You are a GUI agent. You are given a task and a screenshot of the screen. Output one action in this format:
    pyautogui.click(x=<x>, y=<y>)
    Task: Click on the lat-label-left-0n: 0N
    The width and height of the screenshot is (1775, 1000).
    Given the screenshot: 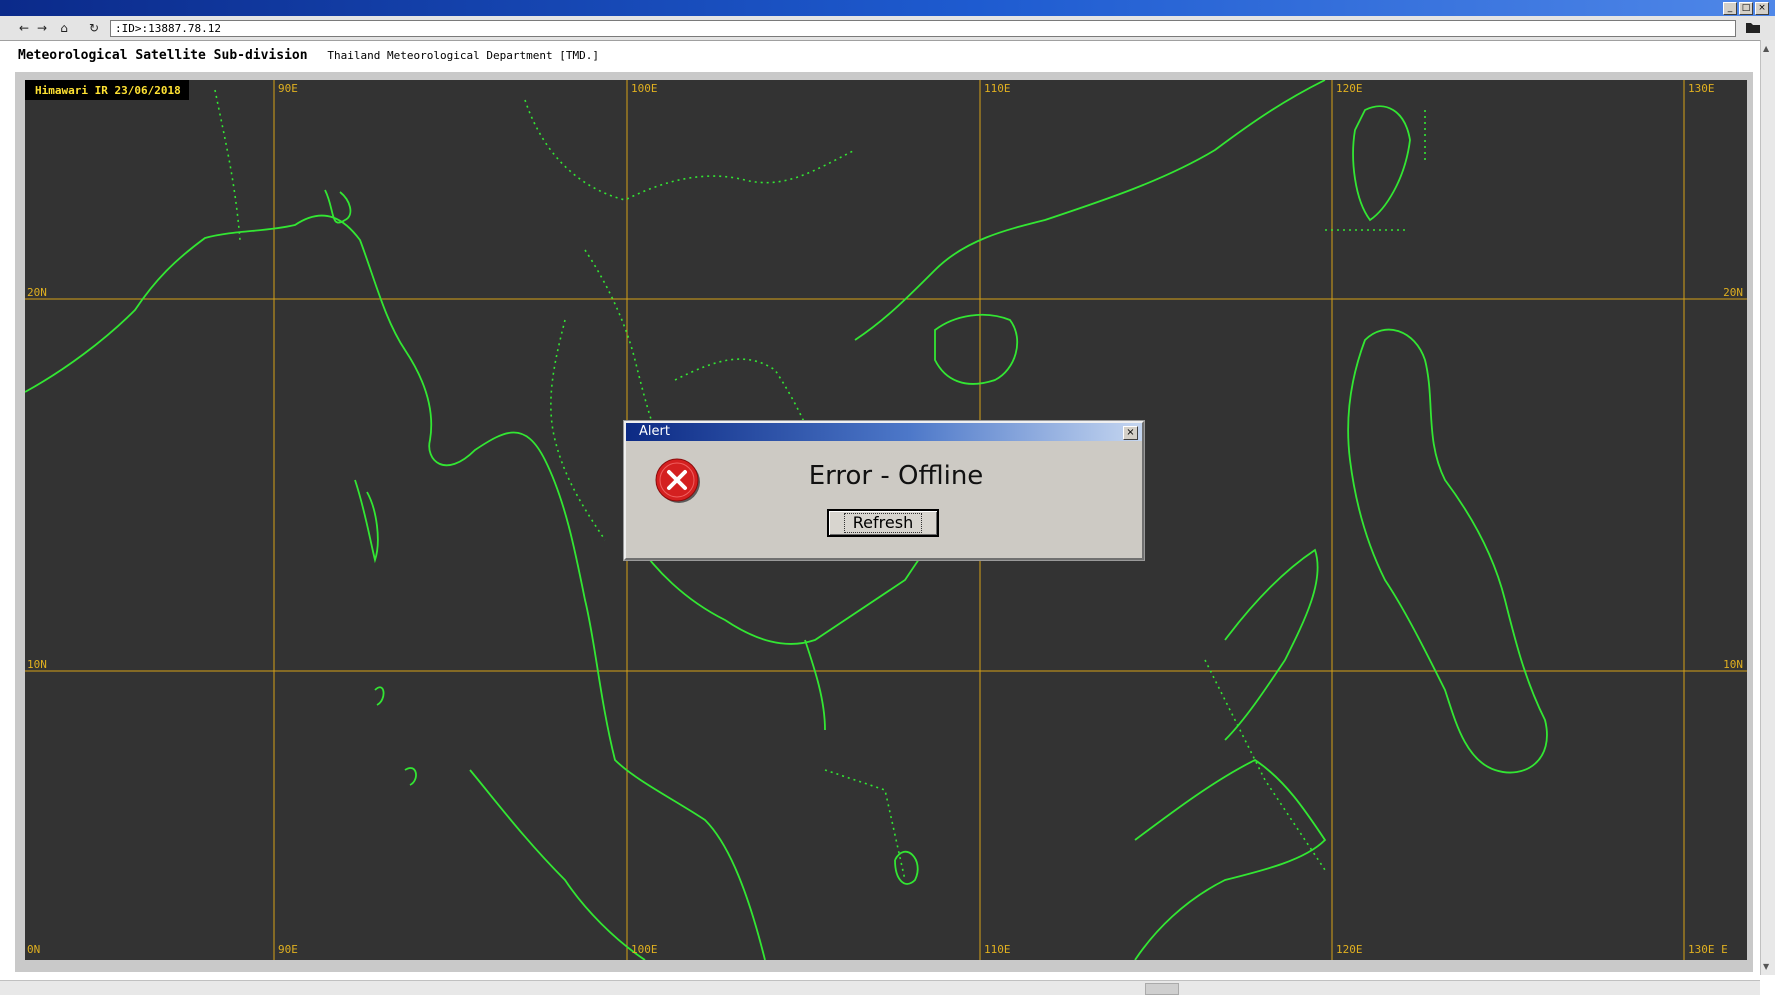 What is the action you would take?
    pyautogui.click(x=34, y=949)
    